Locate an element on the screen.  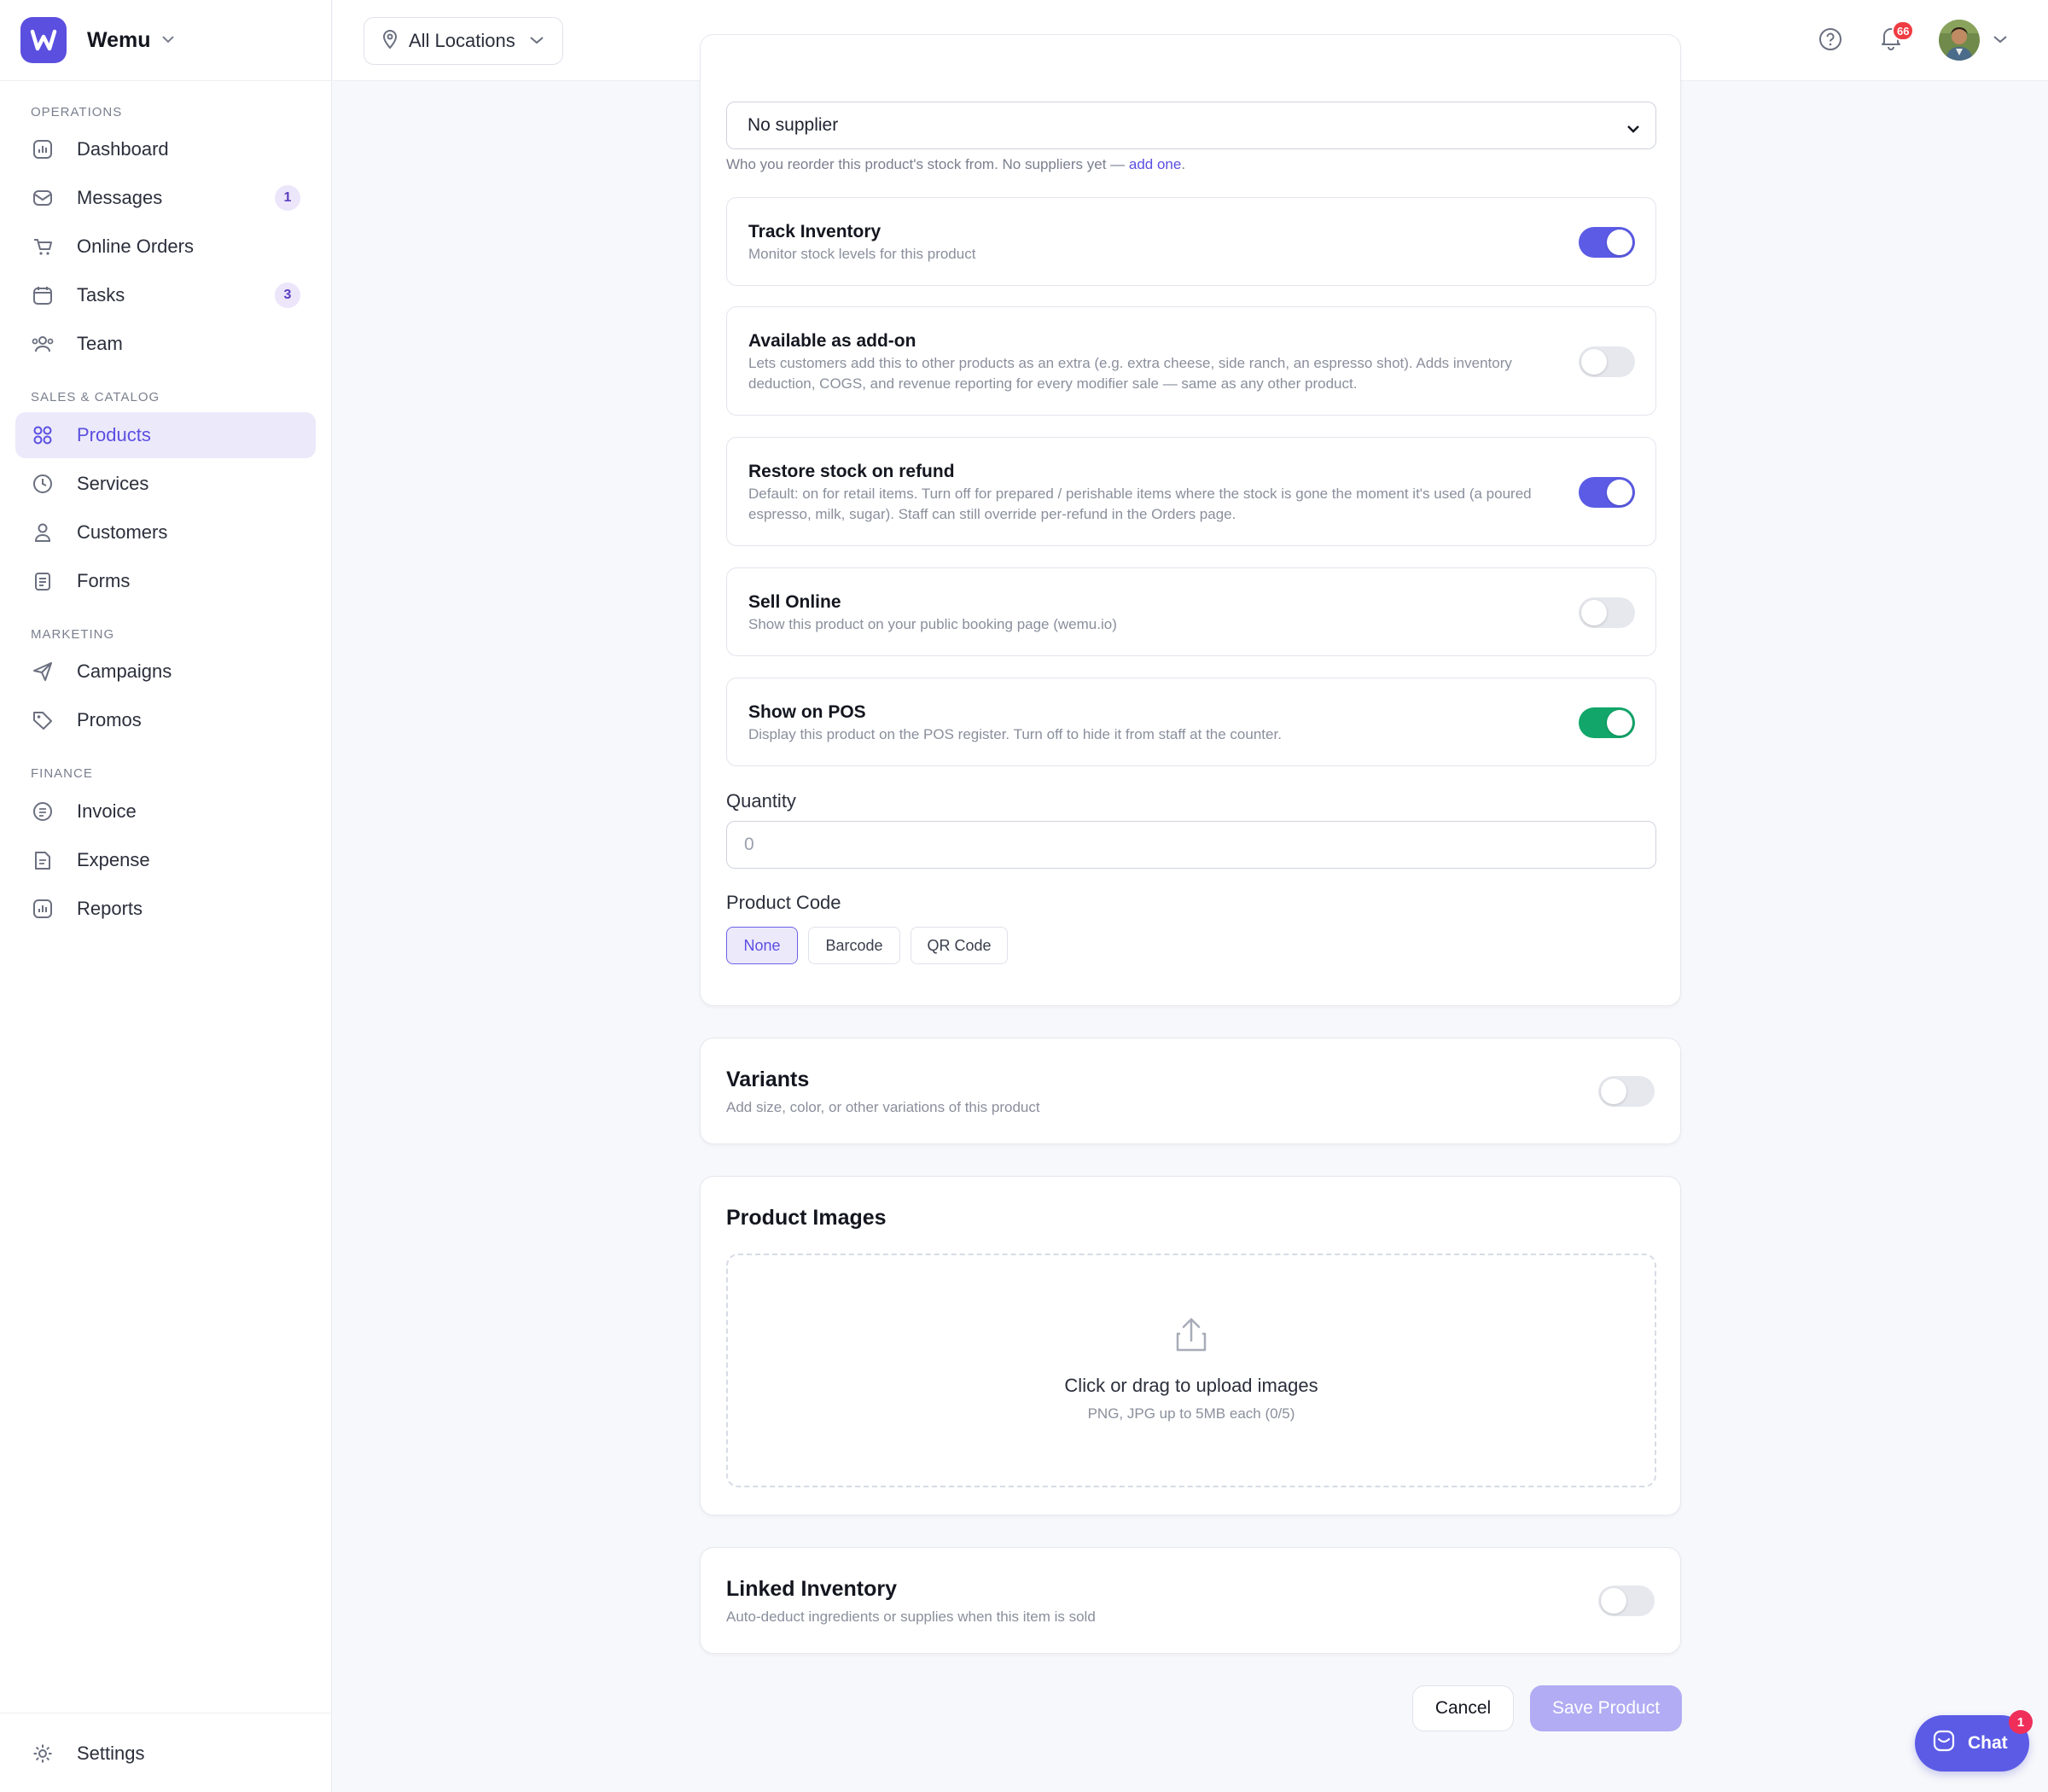
sidebar-item-label: Dashboard is located at coordinates (123, 149).